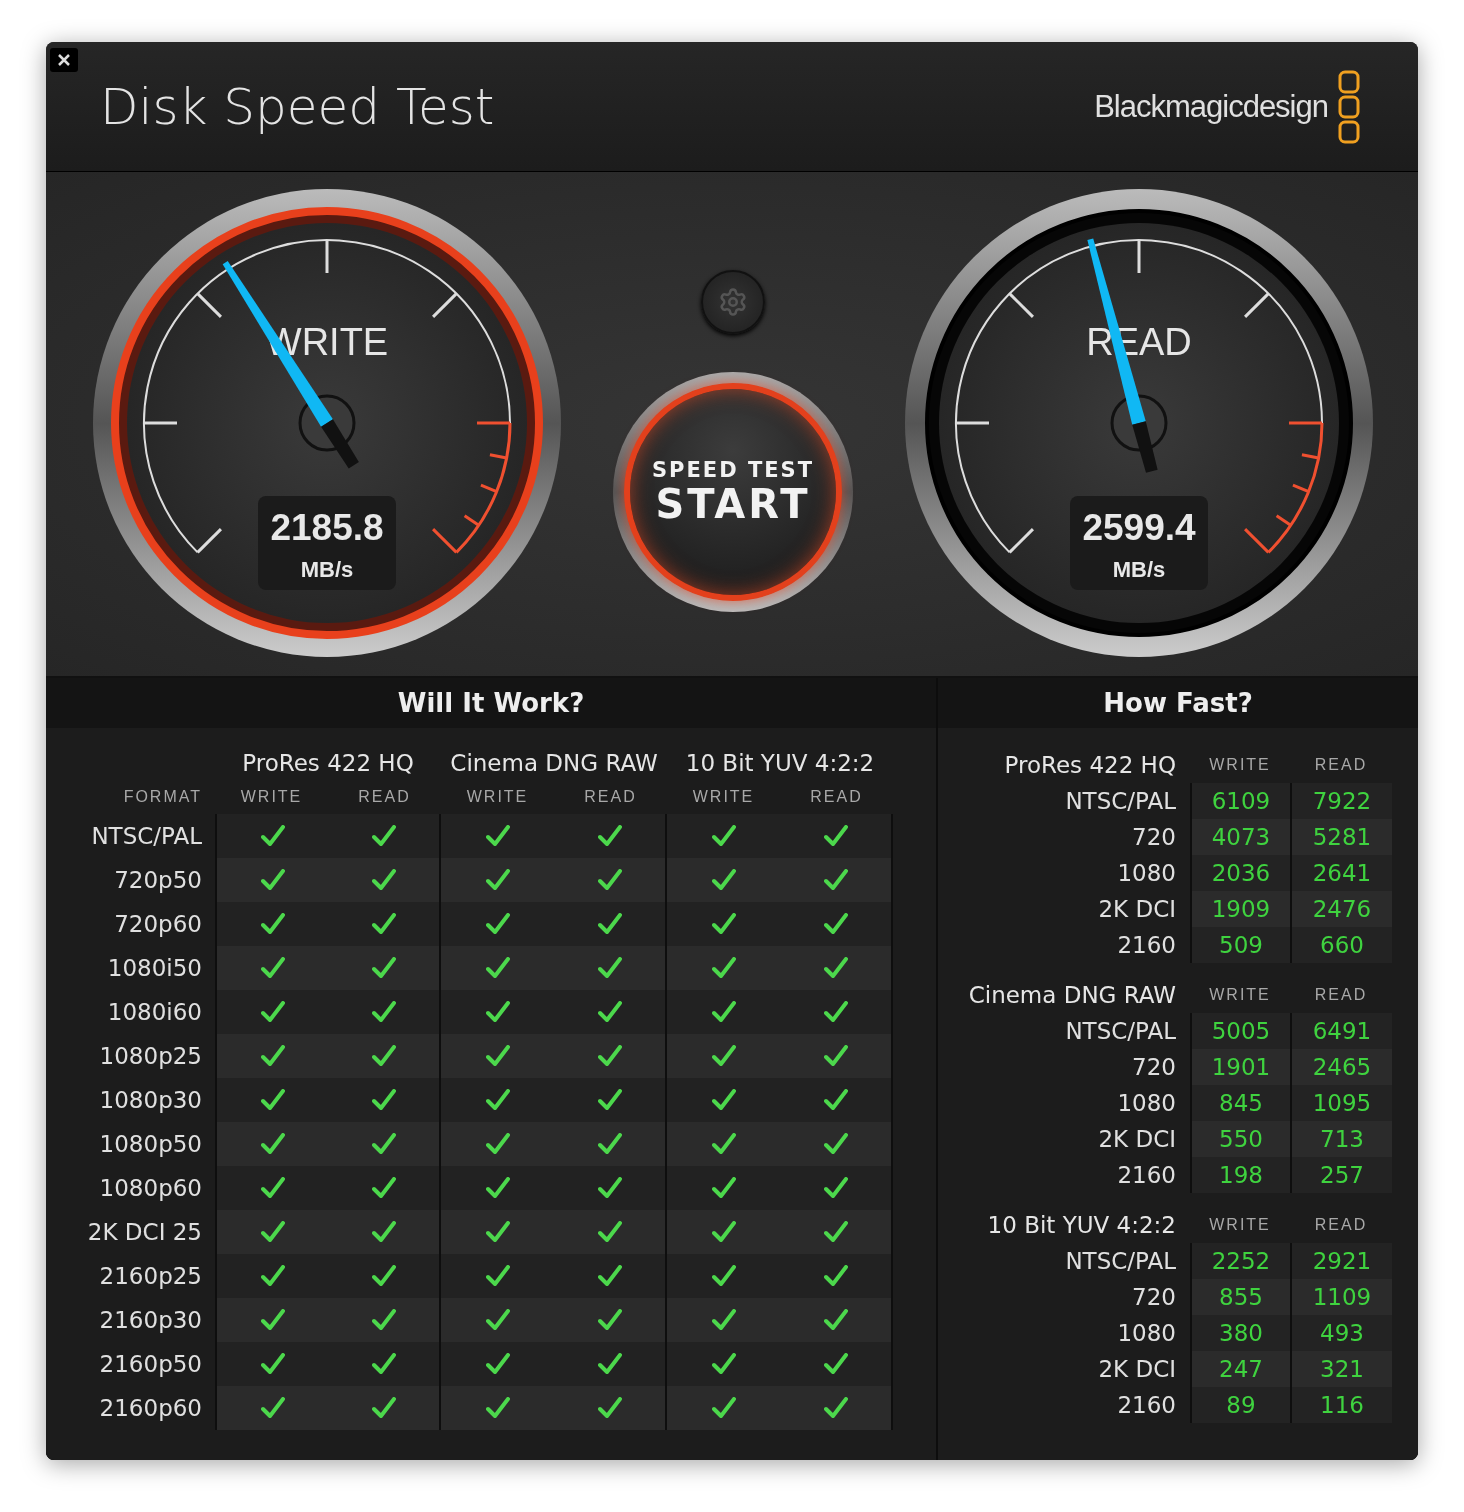 The height and width of the screenshot is (1512, 1464). What do you see at coordinates (733, 492) in the screenshot?
I see `start-button: SPEED TEST START` at bounding box center [733, 492].